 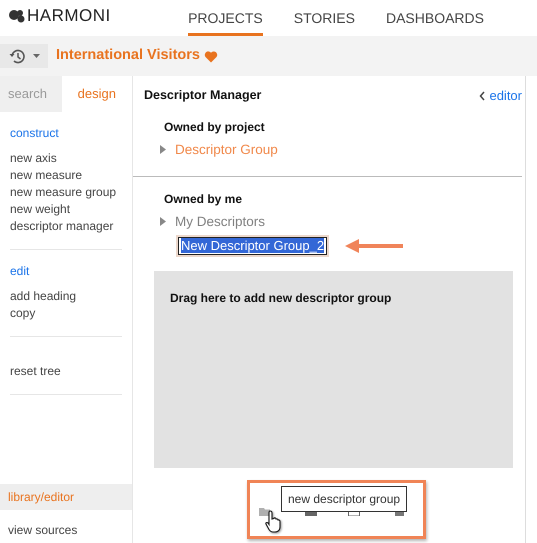 I want to click on chevron-left-icon, so click(x=482, y=95).